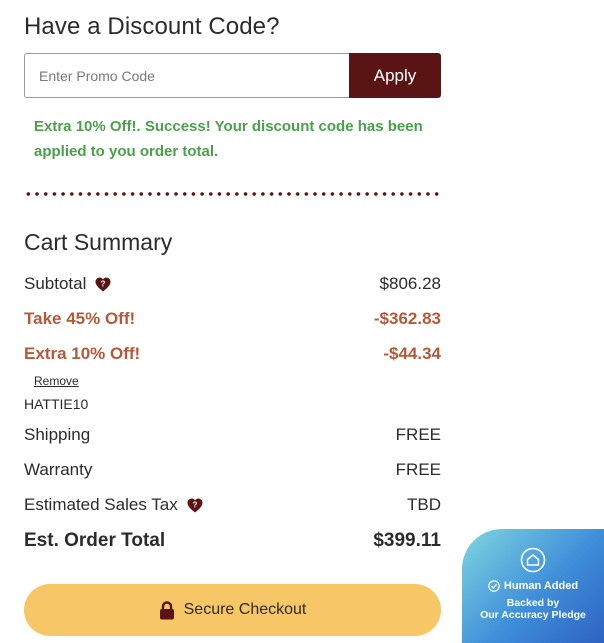 This screenshot has width=604, height=643. I want to click on dotted-divider, so click(232, 194).